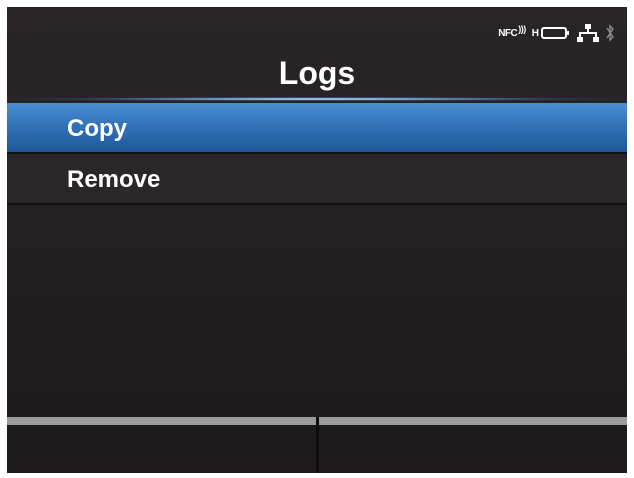 The width and height of the screenshot is (634, 478). What do you see at coordinates (317, 128) in the screenshot?
I see `menu-item-copy: Copy` at bounding box center [317, 128].